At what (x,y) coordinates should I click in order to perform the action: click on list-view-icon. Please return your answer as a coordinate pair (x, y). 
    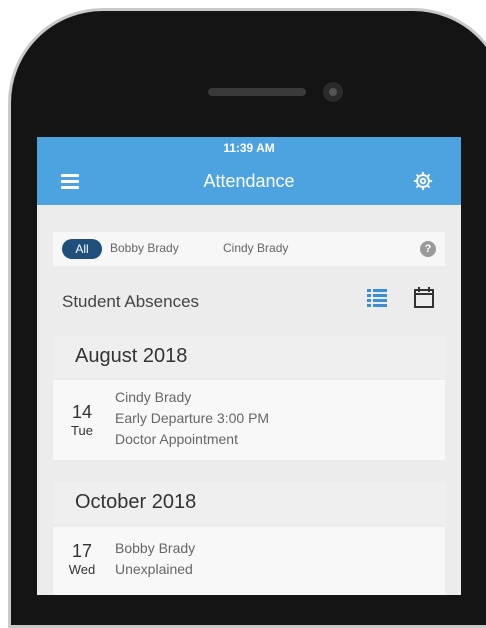
    Looking at the image, I should click on (377, 298).